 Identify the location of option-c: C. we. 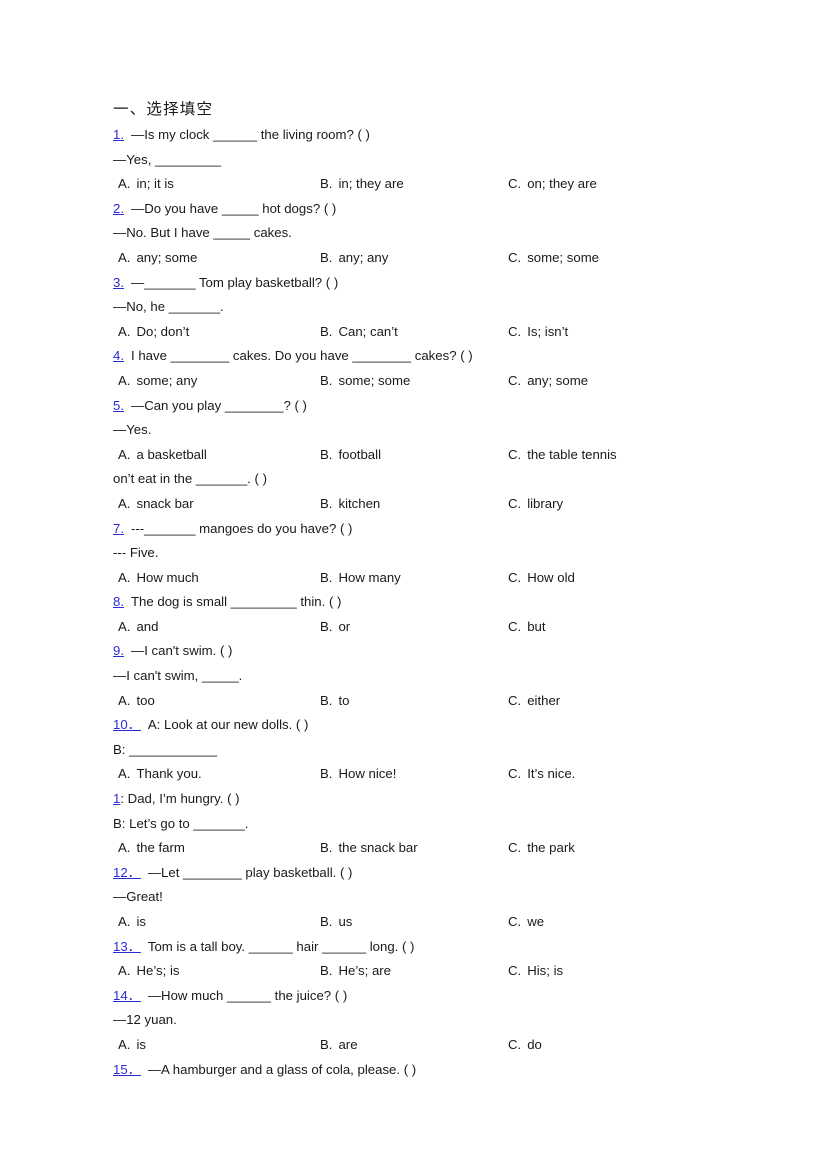
(526, 922).